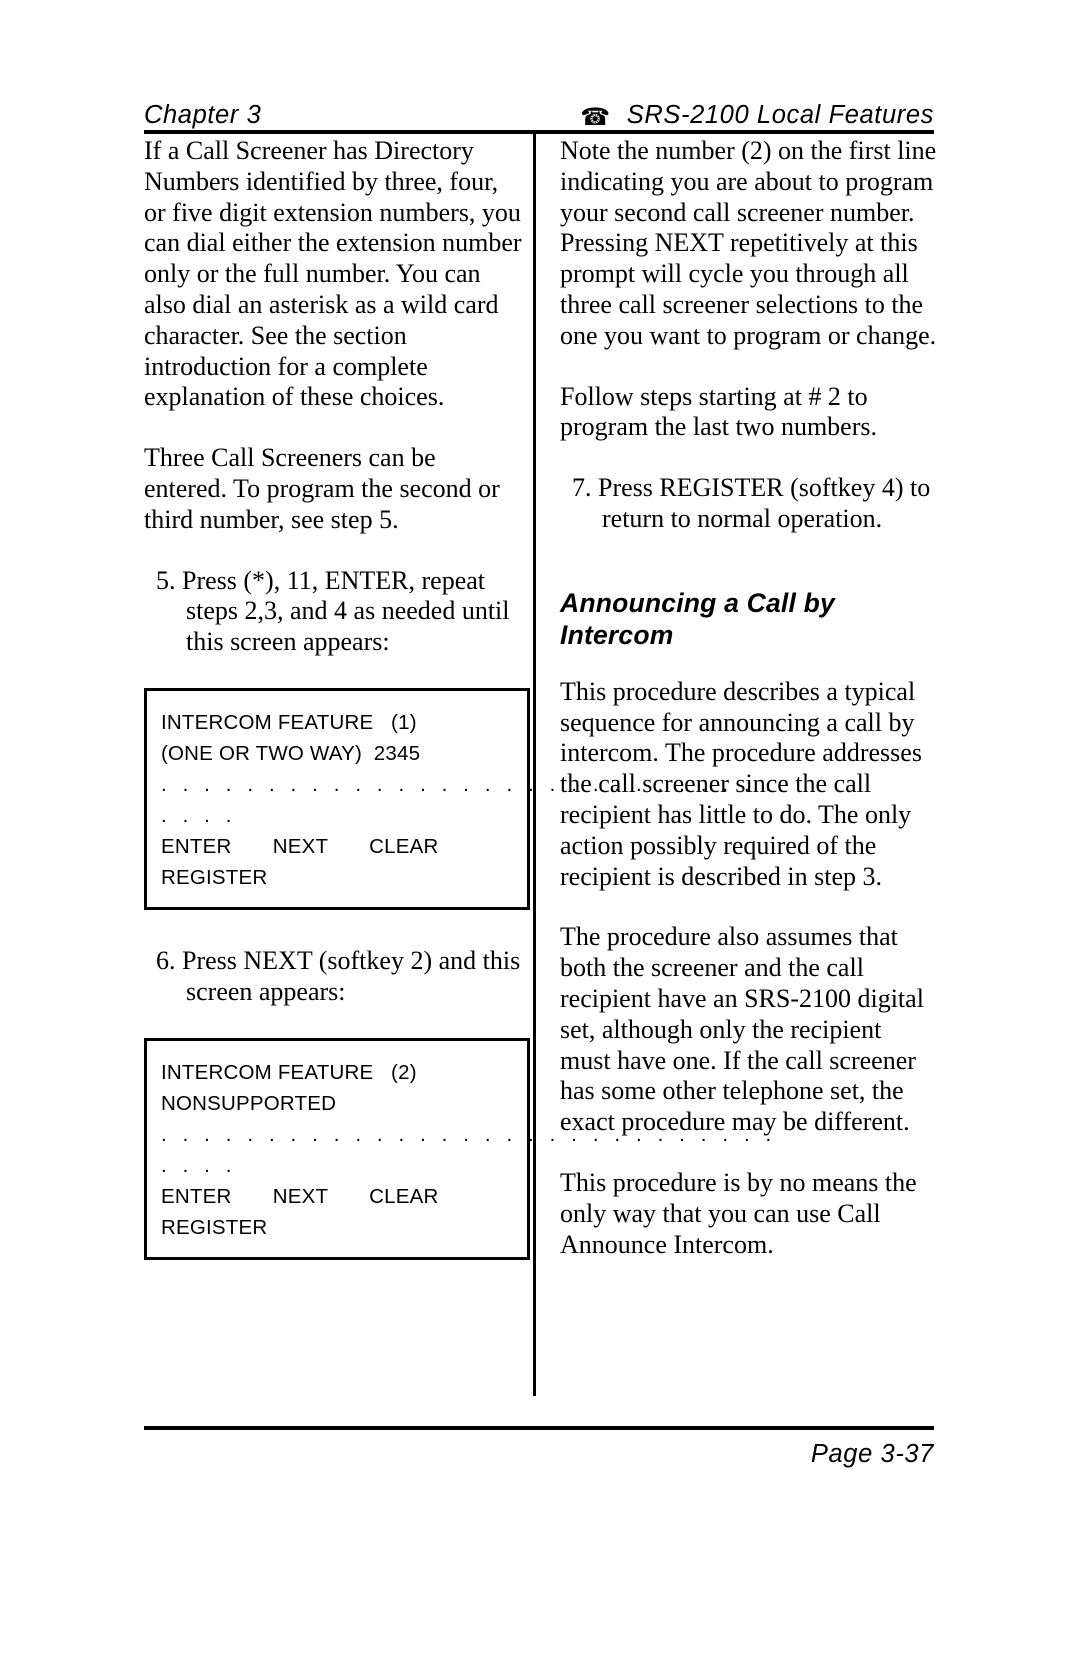 This screenshot has height=1669, width=1080. What do you see at coordinates (534, 763) in the screenshot?
I see `column-divider` at bounding box center [534, 763].